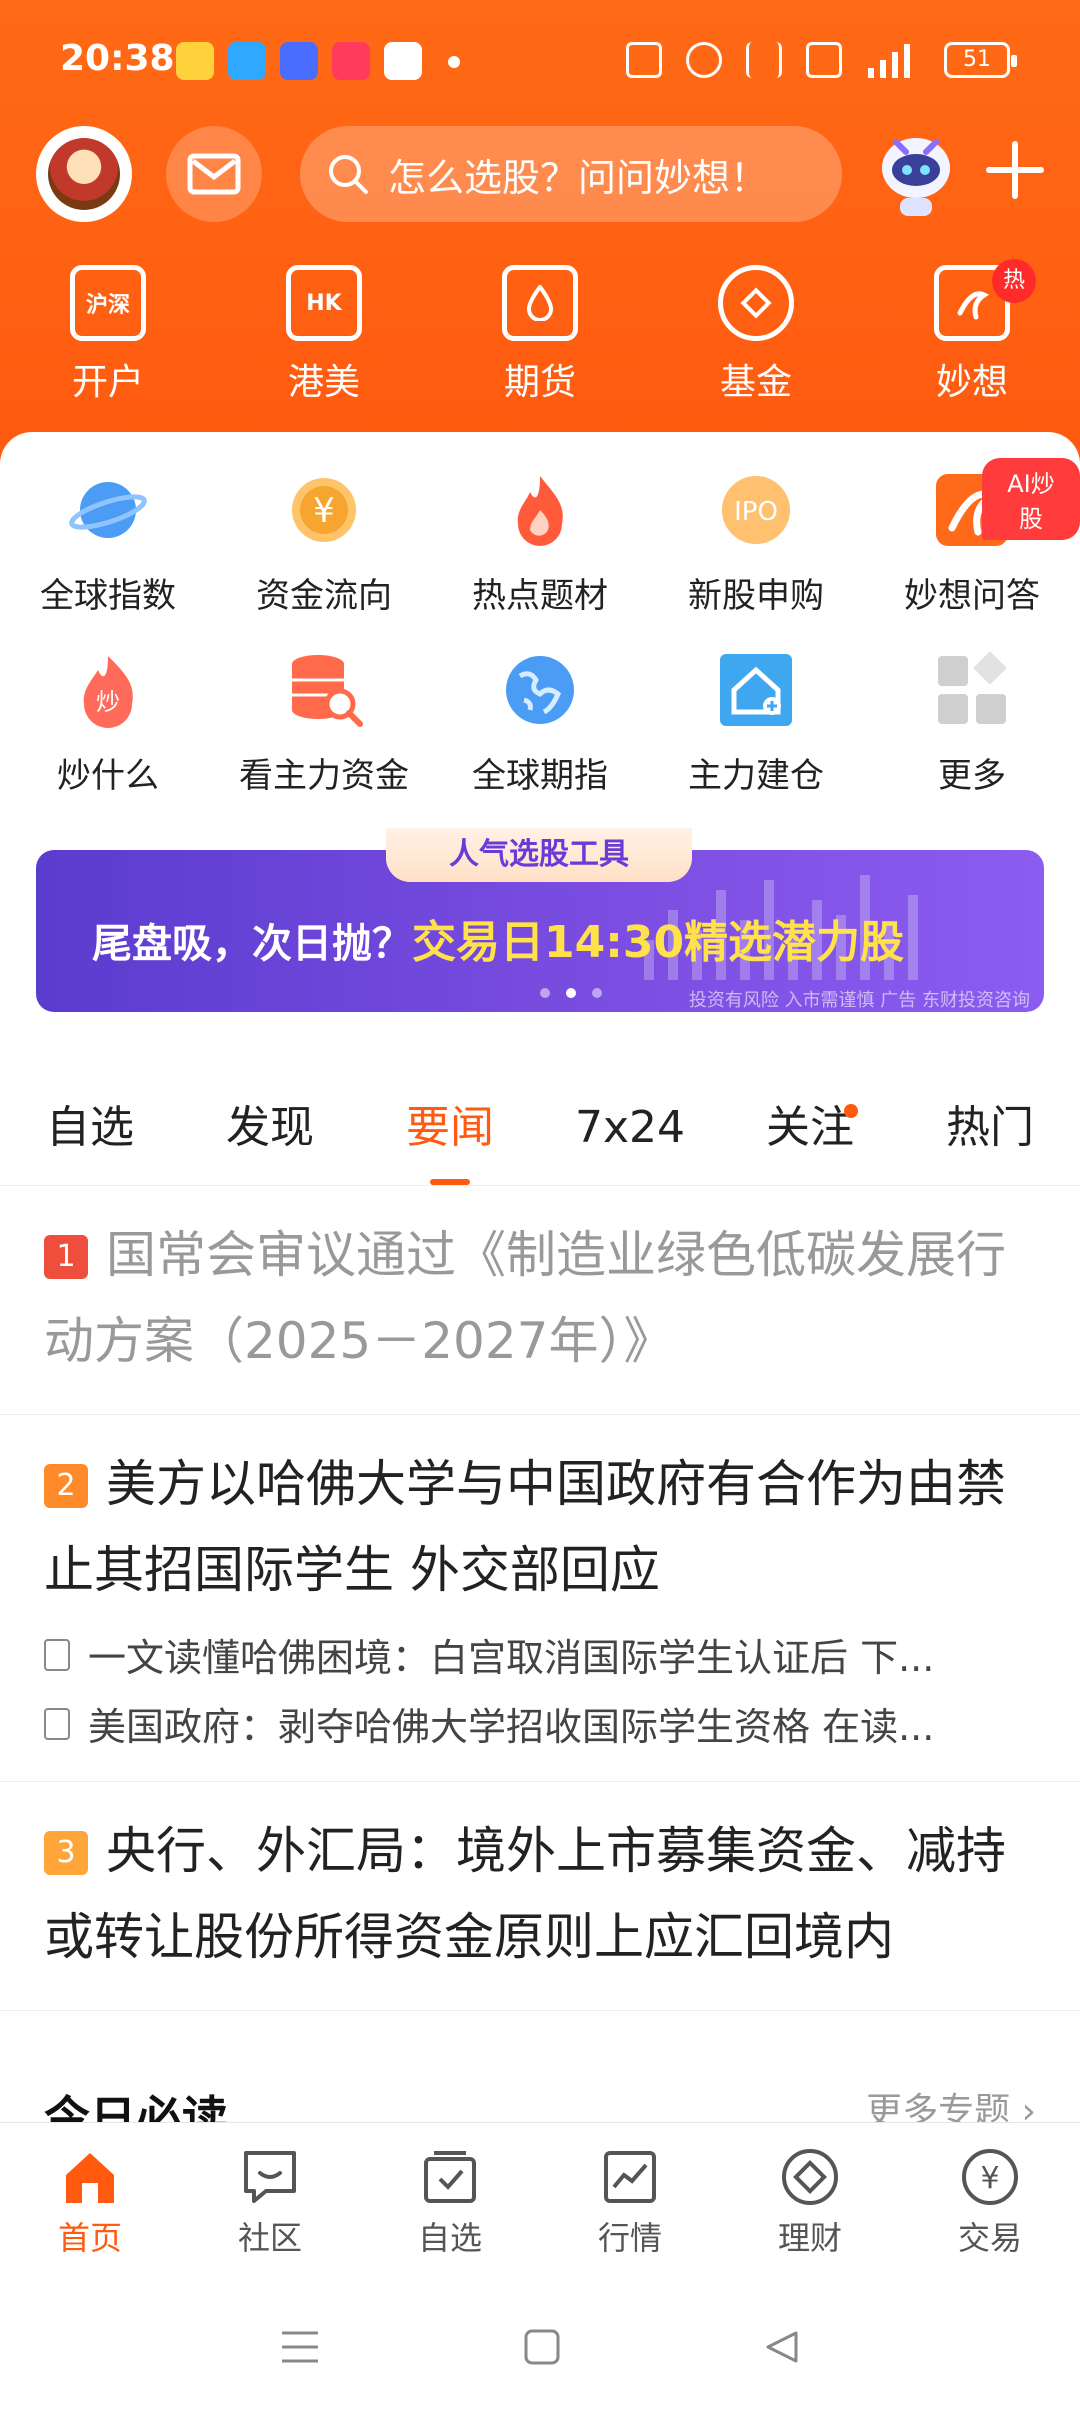 This screenshot has height=2412, width=1080. Describe the element at coordinates (782, 2347) in the screenshot. I see `back-icon` at that location.